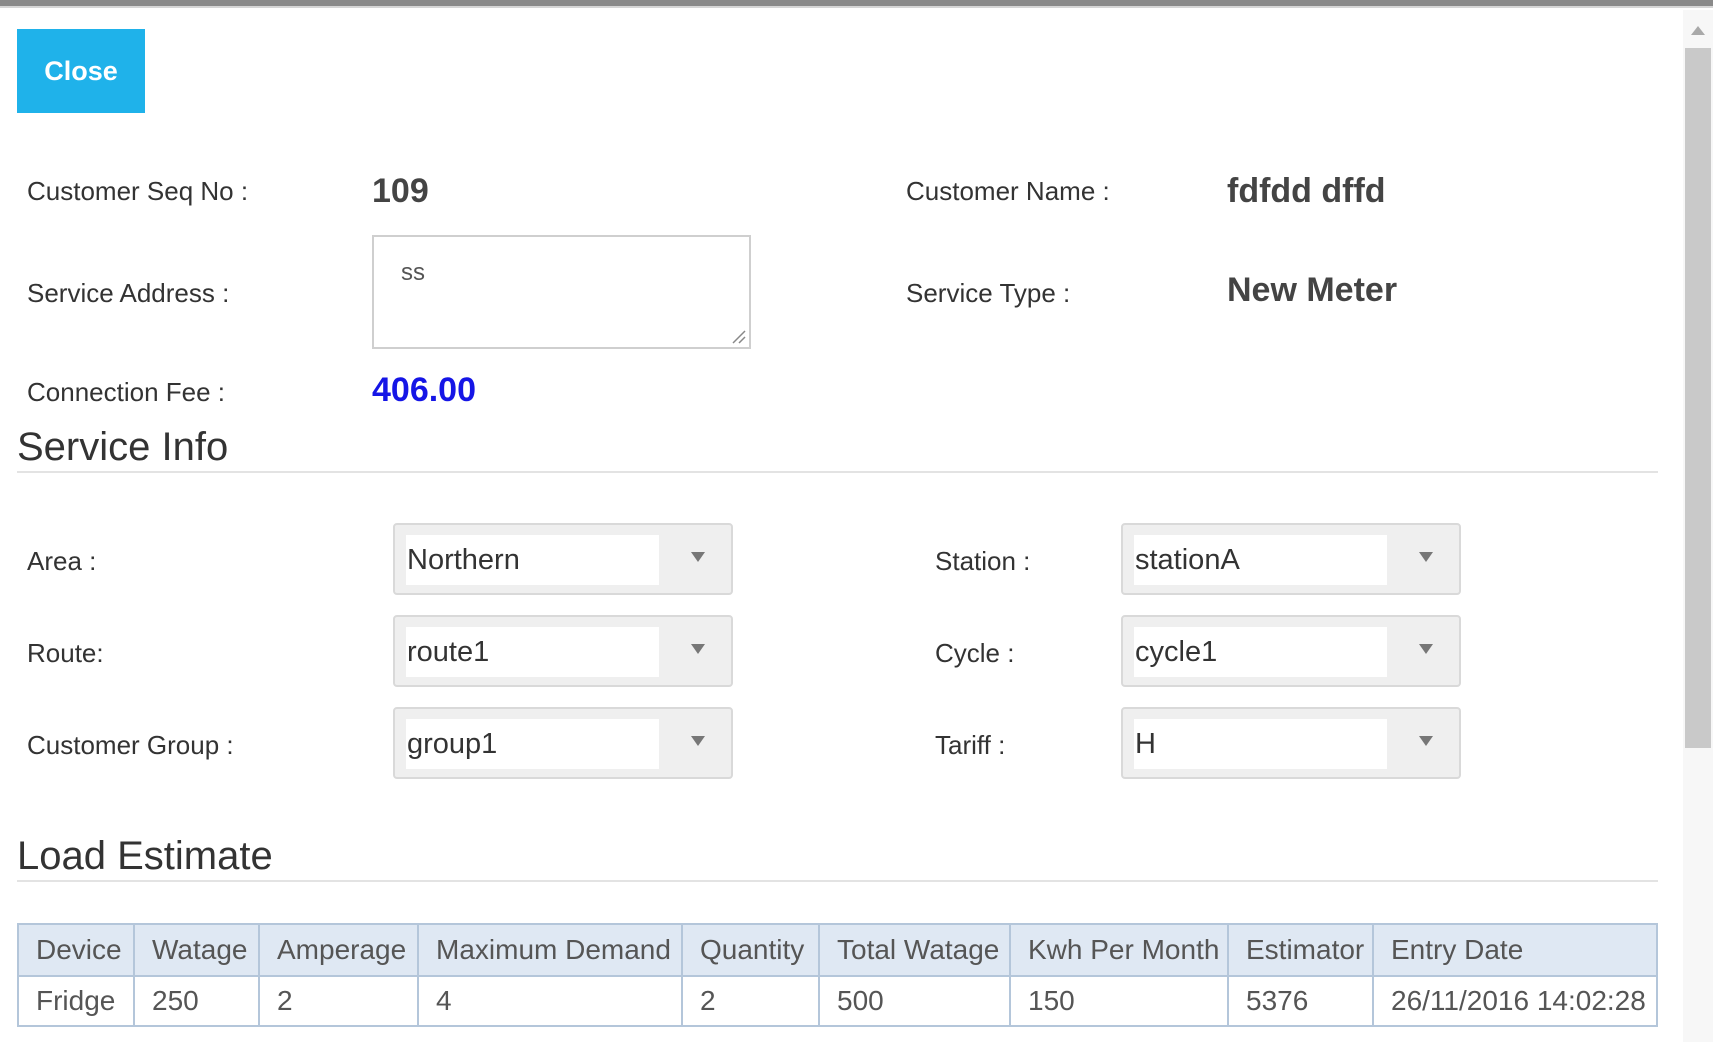  What do you see at coordinates (400, 191) in the screenshot?
I see `customer-seq-value: 109` at bounding box center [400, 191].